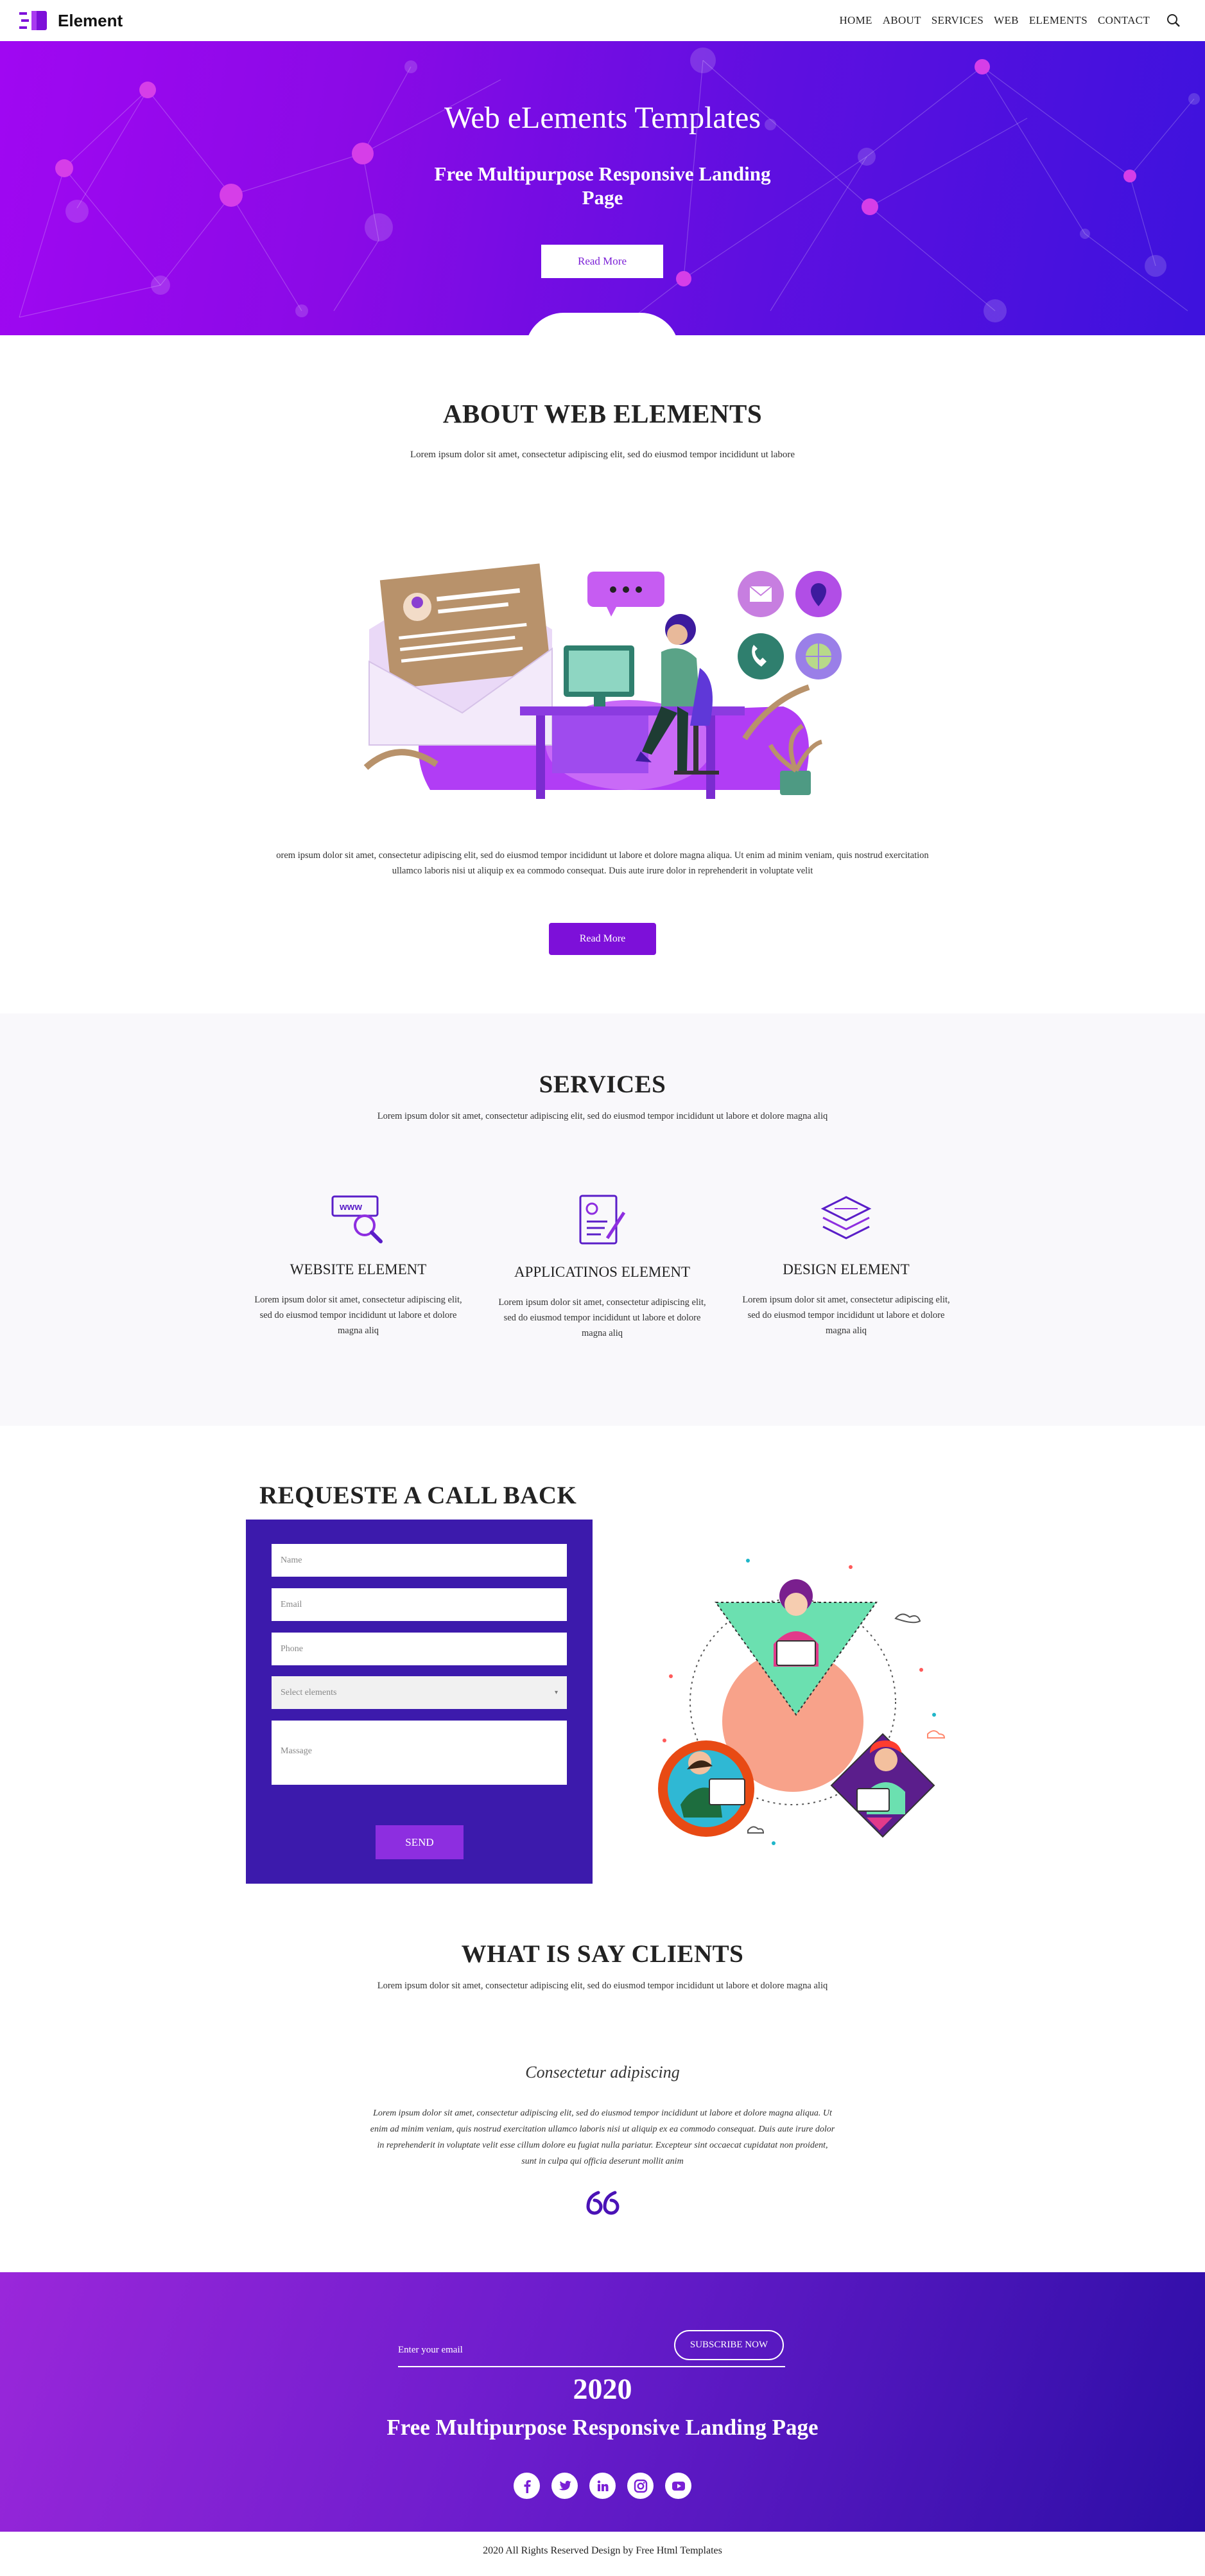 Image resolution: width=1205 pixels, height=2576 pixels. Describe the element at coordinates (527, 2486) in the screenshot. I see `facebook-icon` at that location.